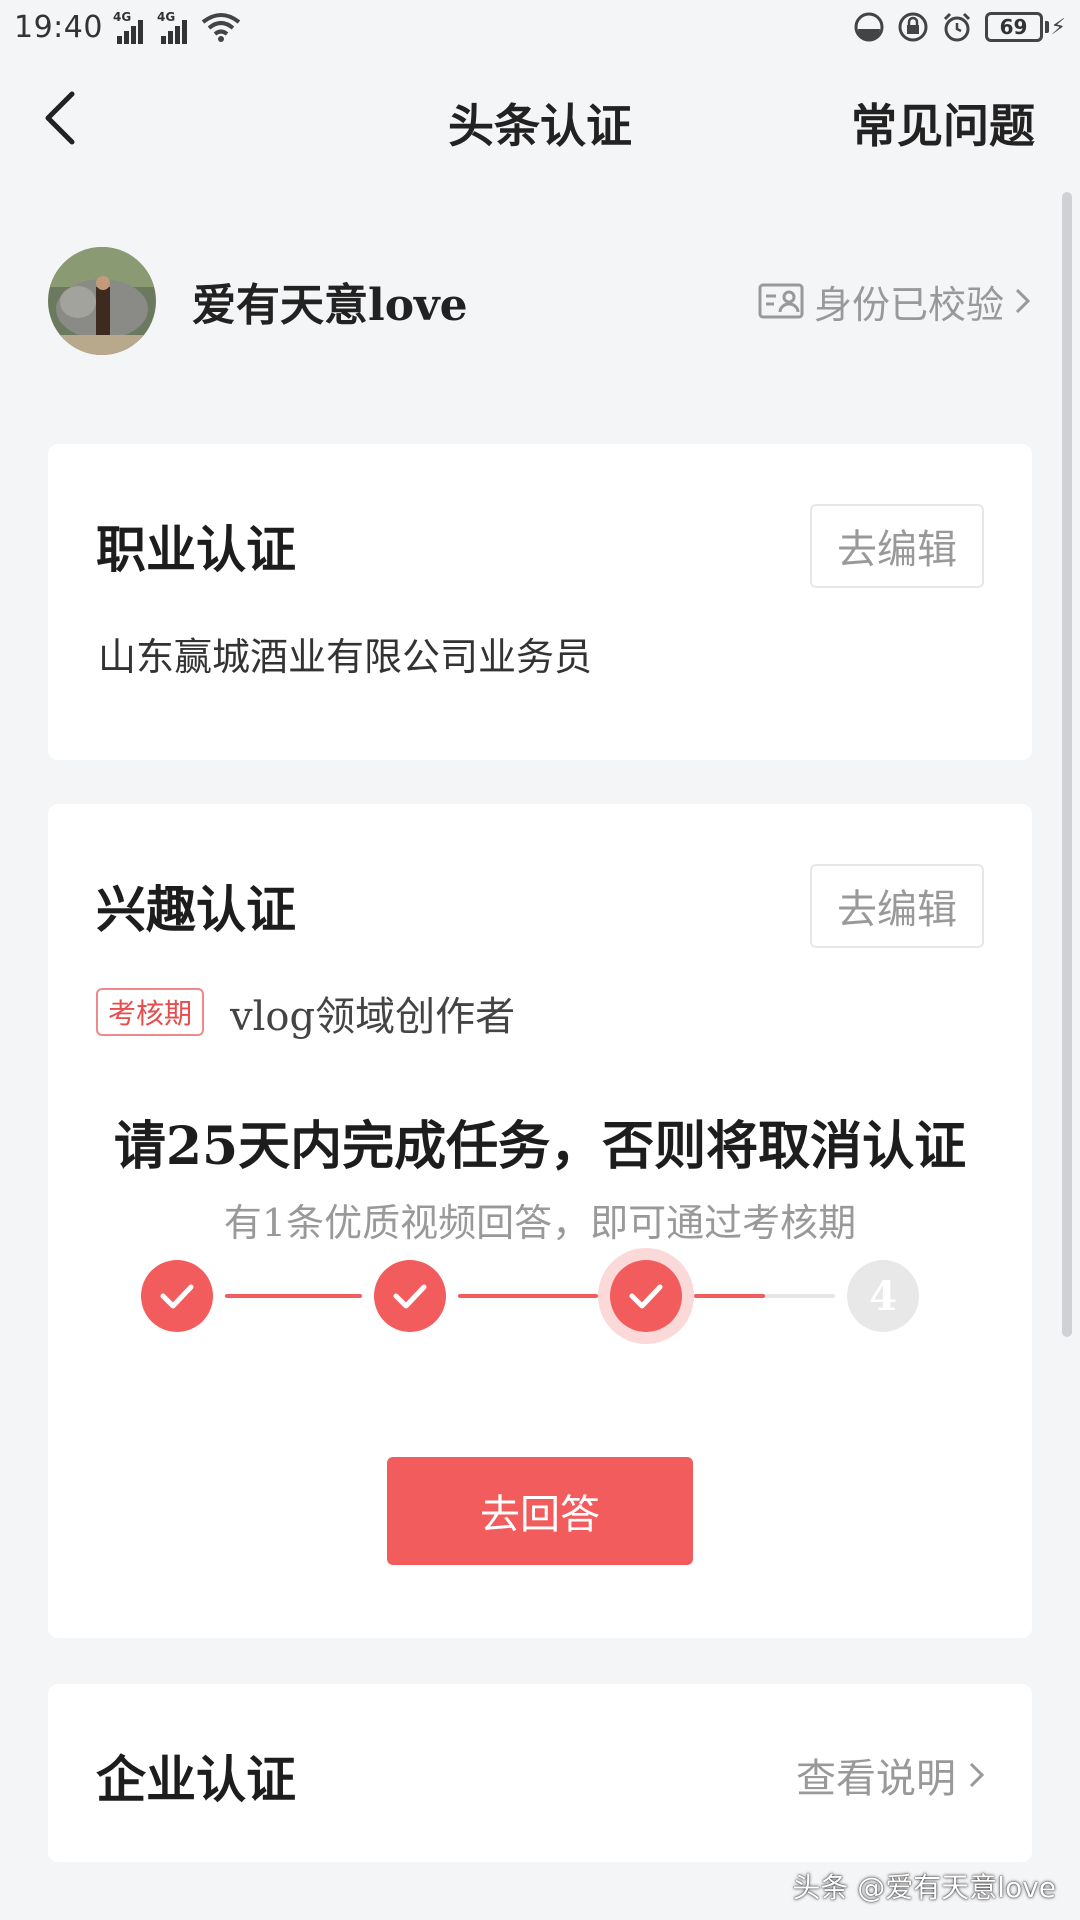 This screenshot has width=1080, height=1920. What do you see at coordinates (345, 657) in the screenshot?
I see `career-description: 山东赢城酒业有限公司业务员` at bounding box center [345, 657].